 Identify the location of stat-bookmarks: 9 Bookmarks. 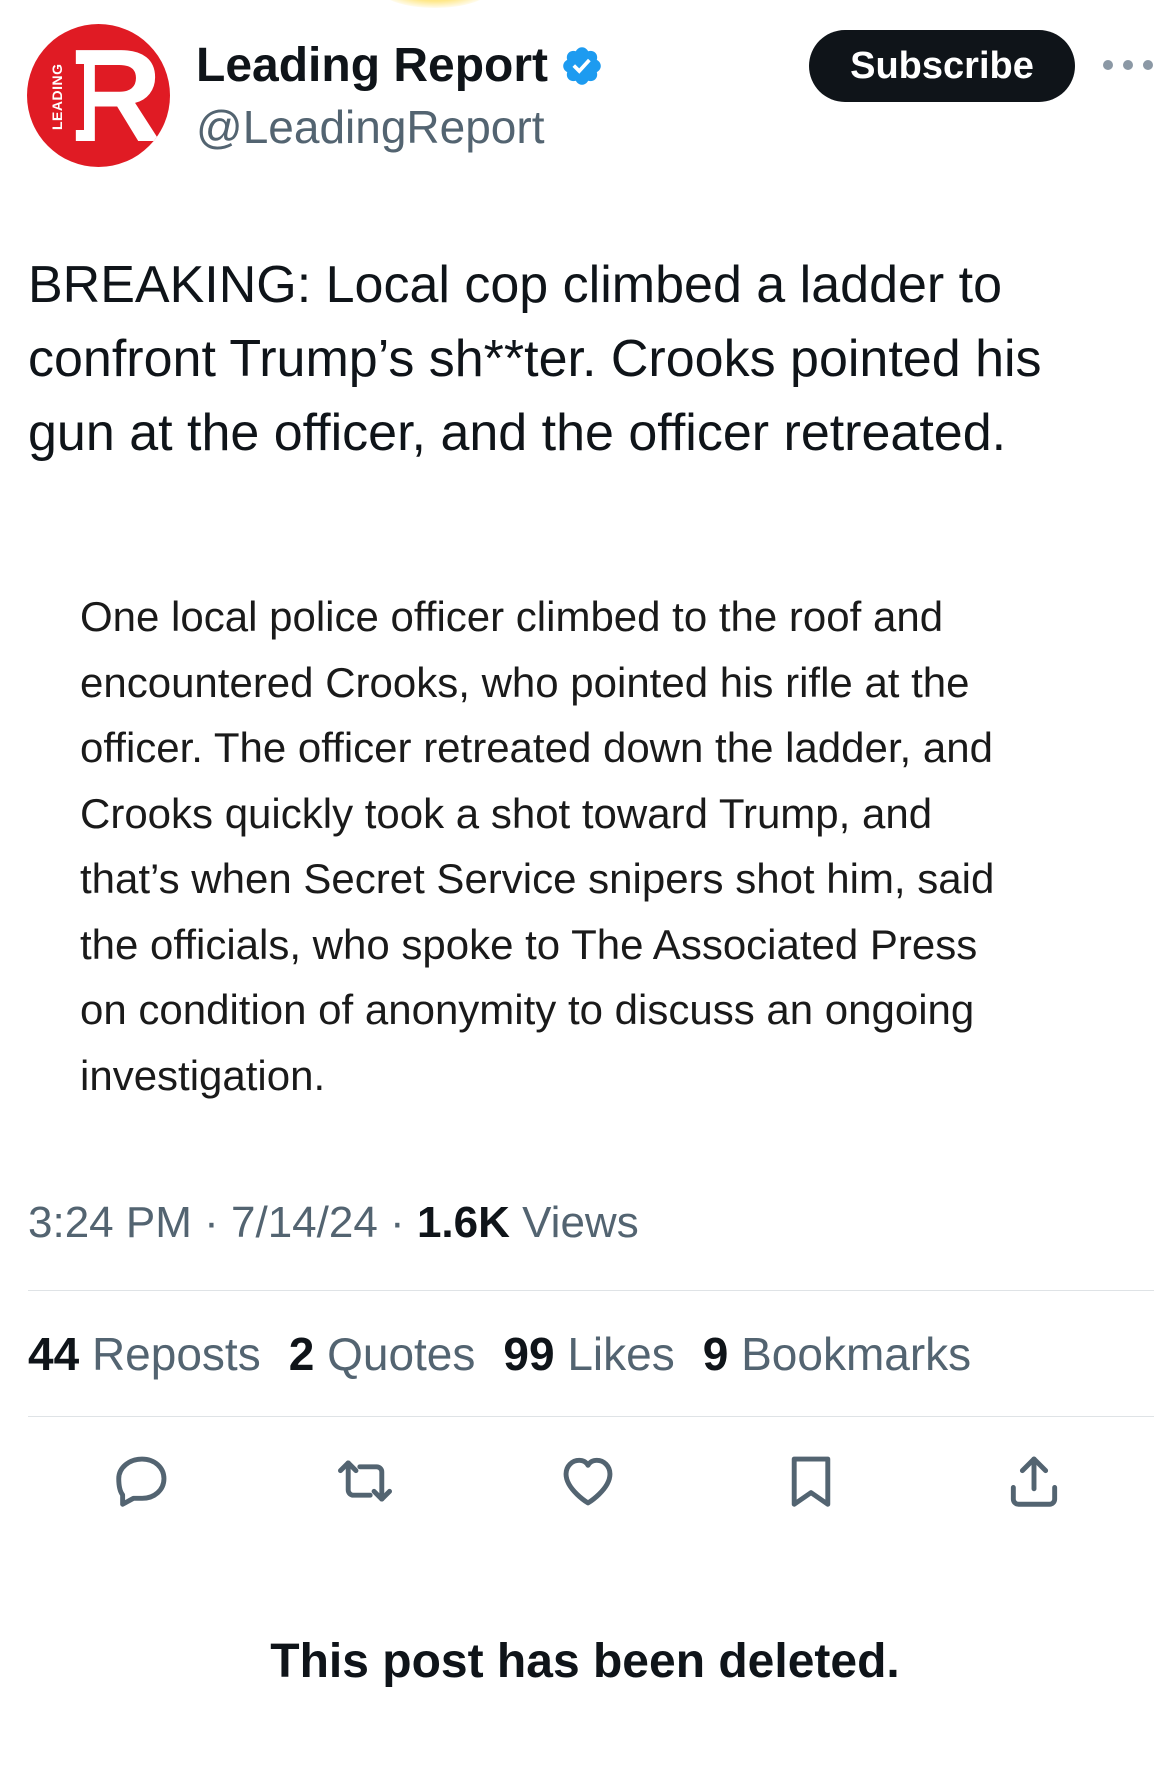
(837, 1354).